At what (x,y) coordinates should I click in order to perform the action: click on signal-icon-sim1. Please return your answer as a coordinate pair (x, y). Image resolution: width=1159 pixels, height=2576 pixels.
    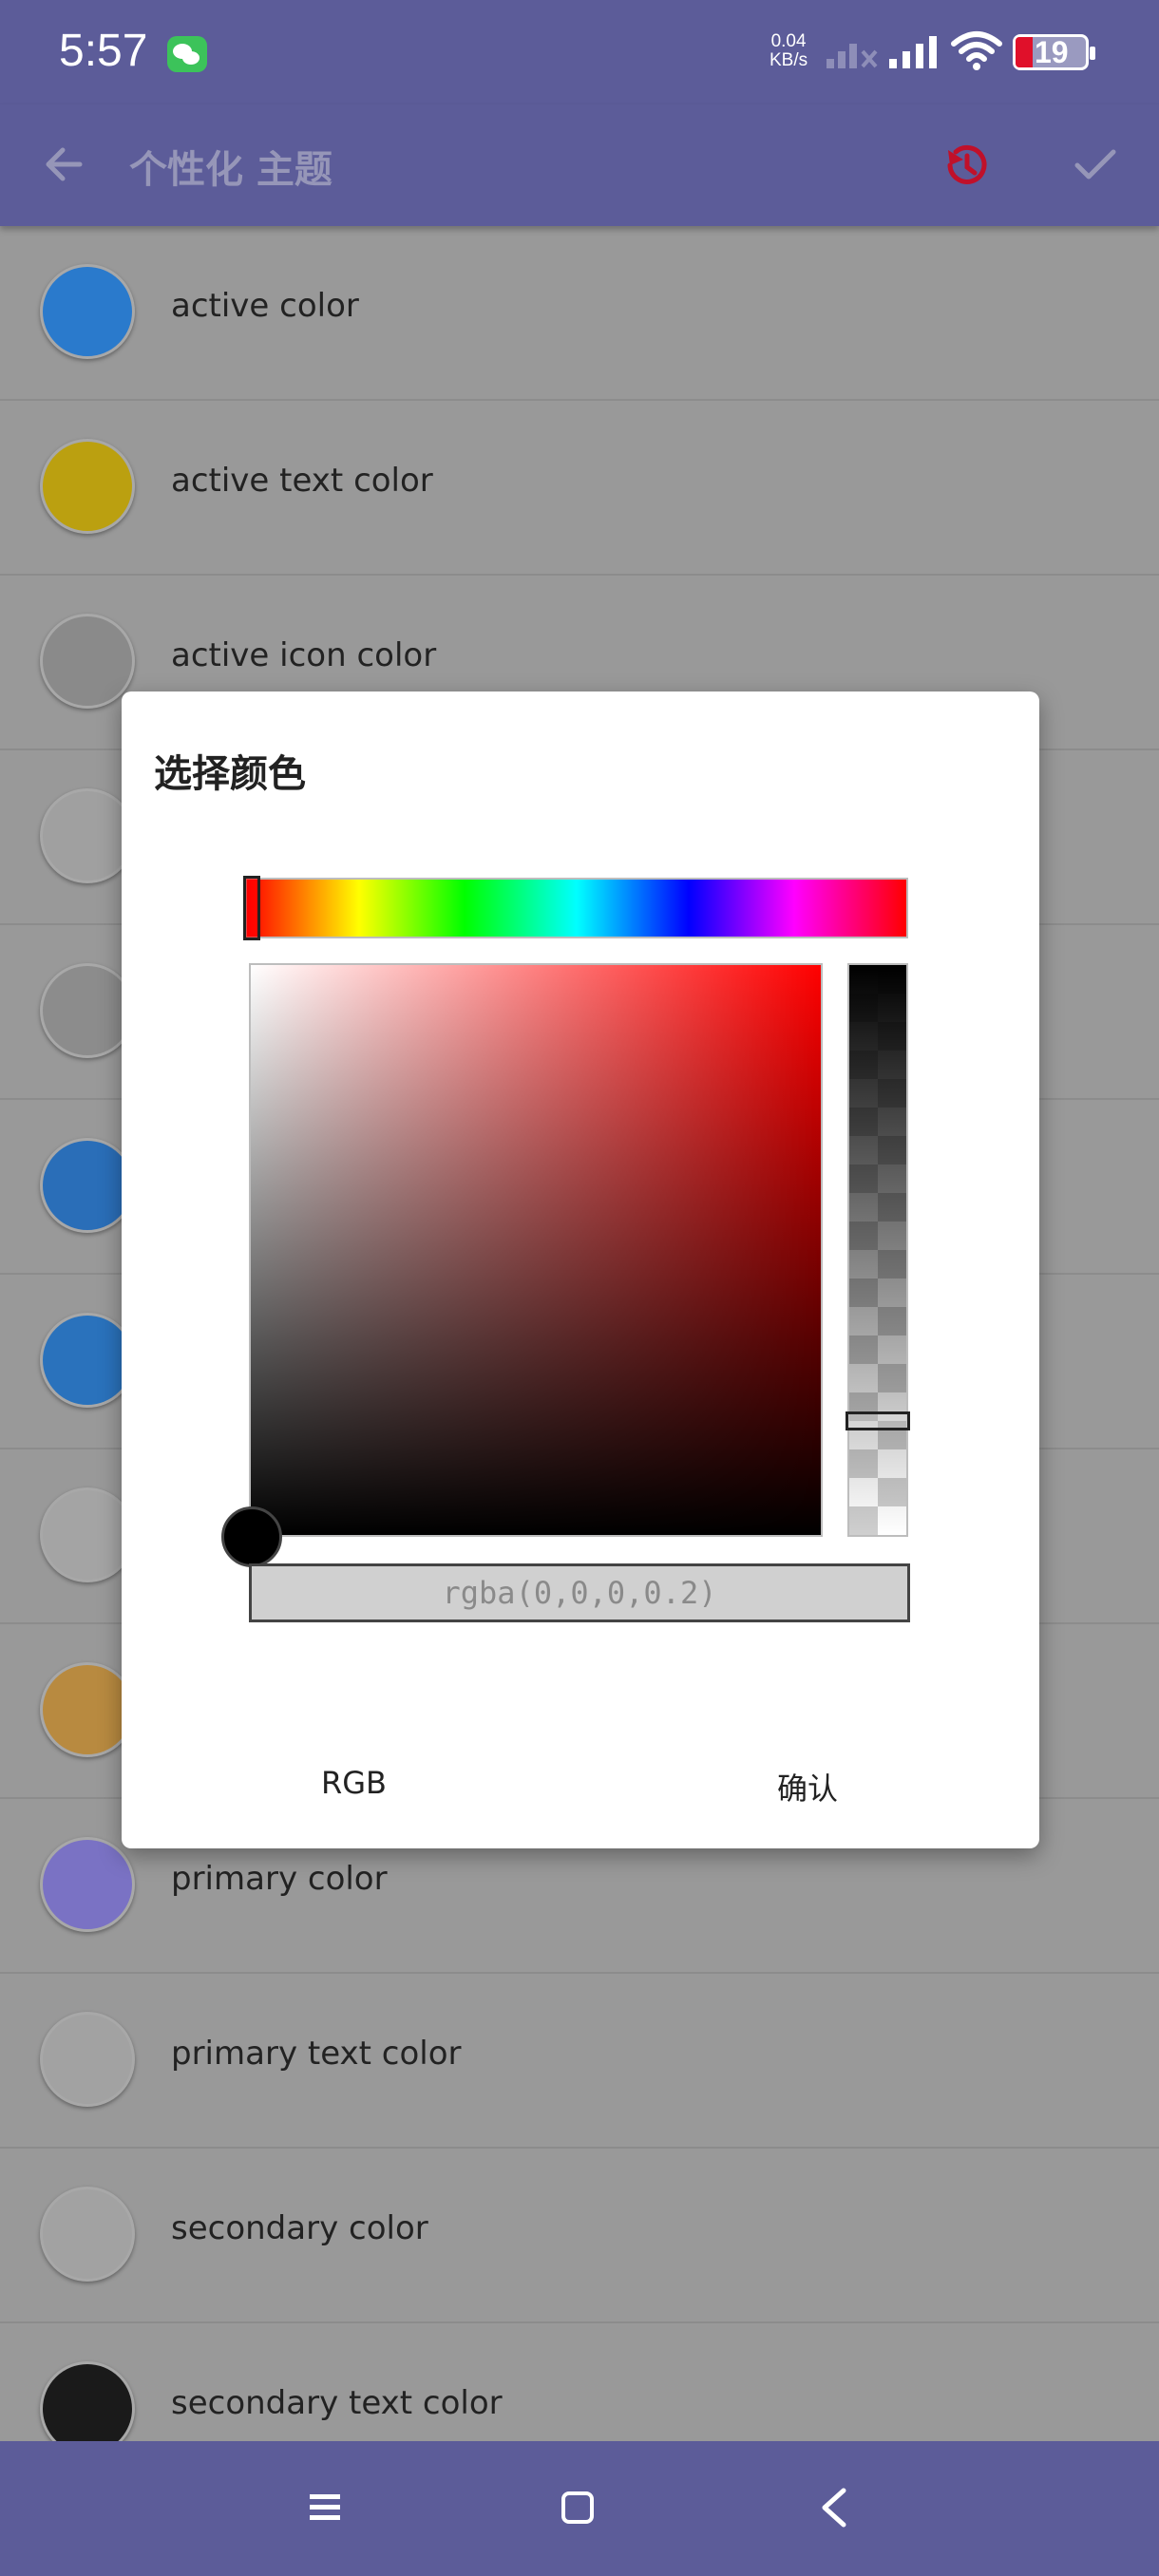
    Looking at the image, I should click on (852, 56).